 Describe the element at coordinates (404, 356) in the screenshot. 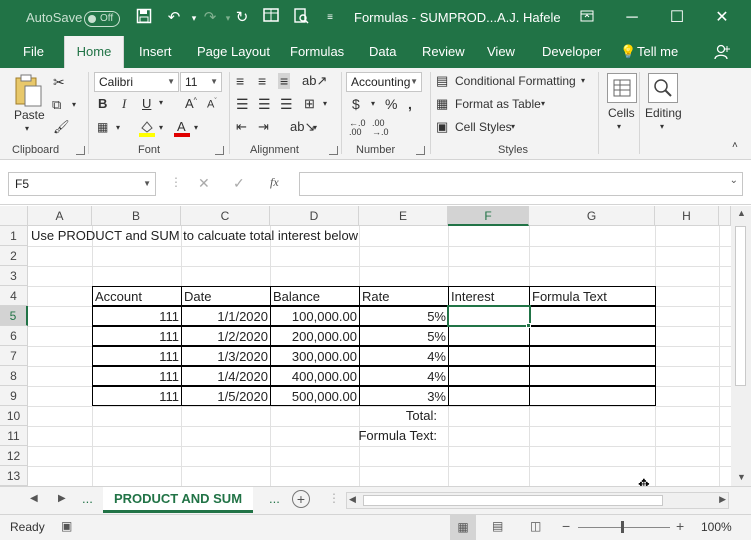

I see `table-cell: 4%` at that location.